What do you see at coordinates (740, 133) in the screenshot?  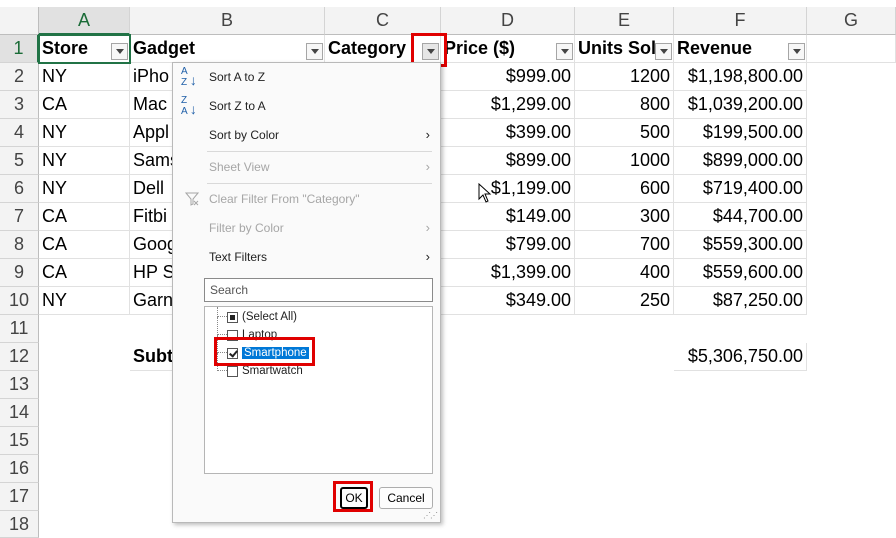 I see `cell-revenue: $199,500.00` at bounding box center [740, 133].